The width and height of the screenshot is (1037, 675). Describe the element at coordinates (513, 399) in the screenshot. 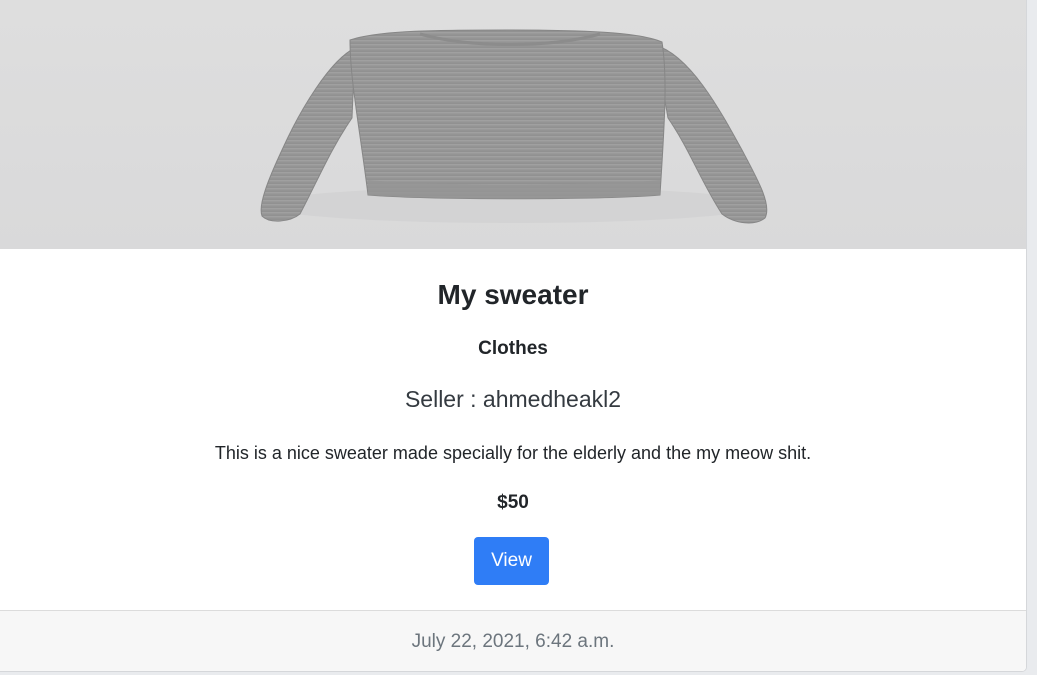

I see `product-seller: Seller : ahmedheakl2` at that location.